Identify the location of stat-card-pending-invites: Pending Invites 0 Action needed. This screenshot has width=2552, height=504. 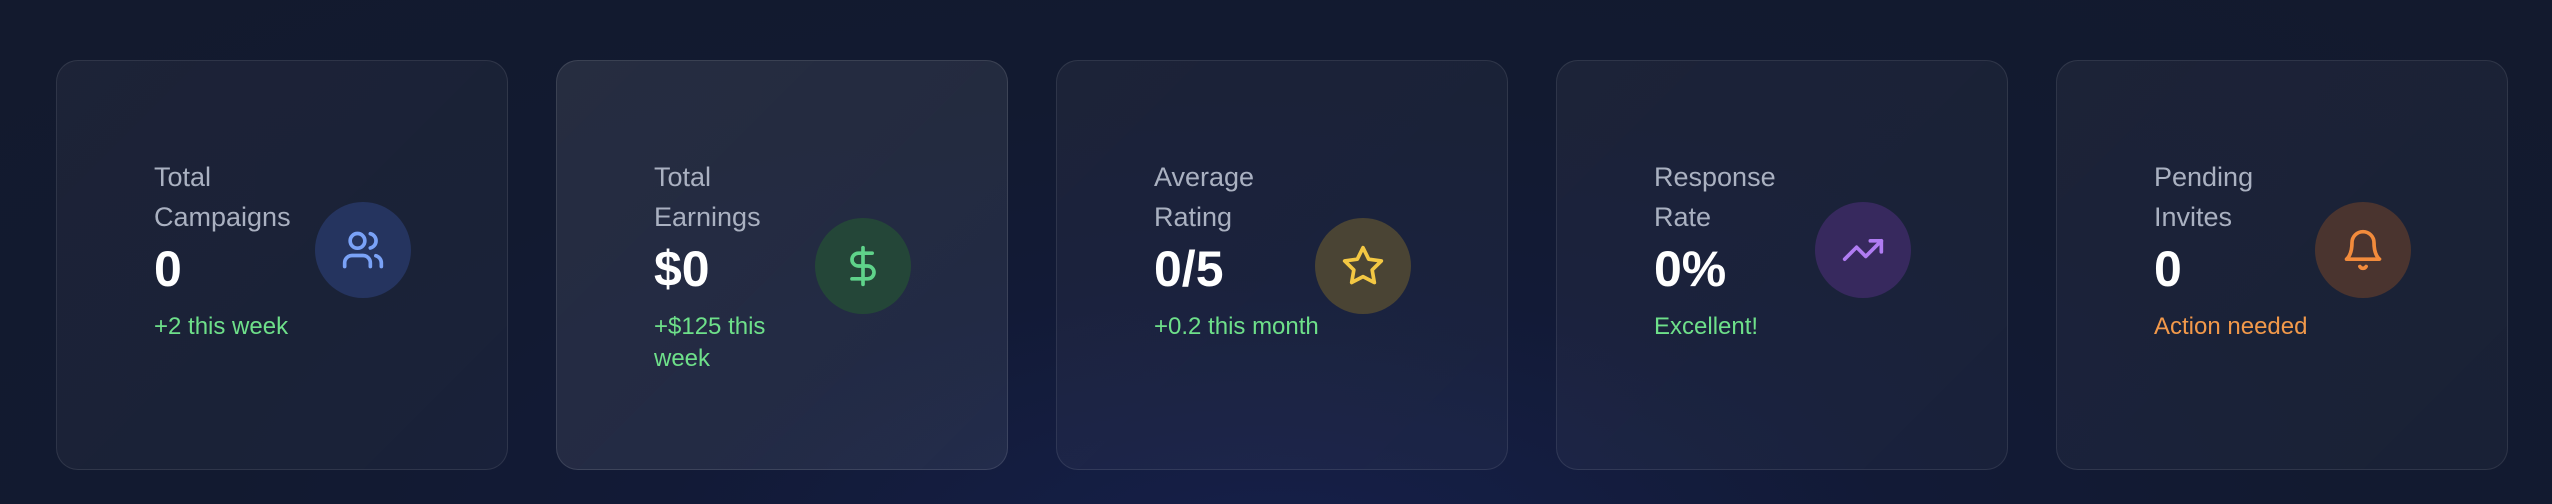
(2282, 265).